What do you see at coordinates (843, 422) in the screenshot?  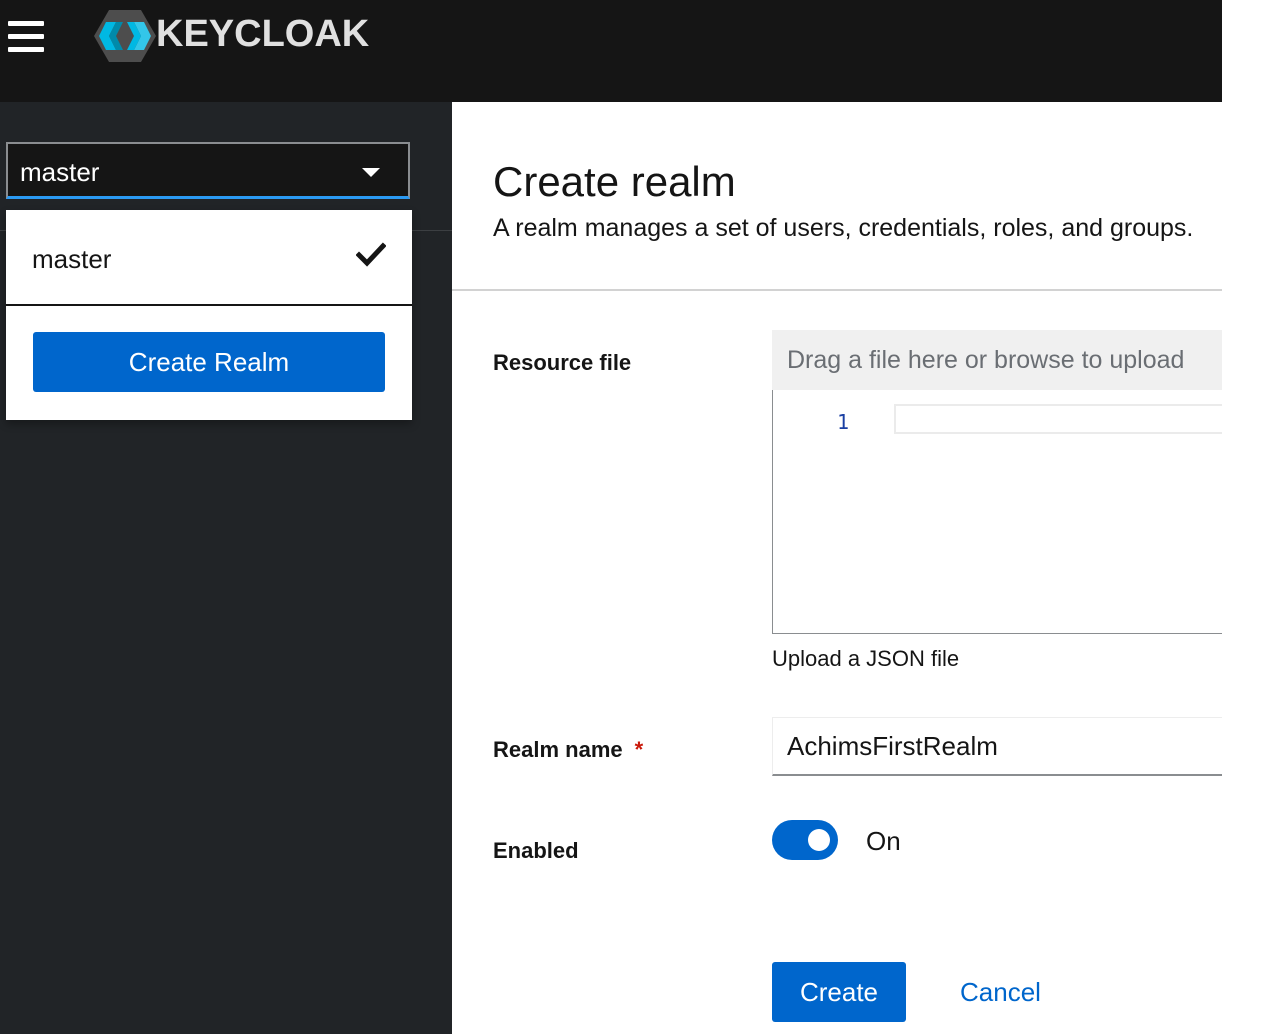 I see `editor-line-number: 1` at bounding box center [843, 422].